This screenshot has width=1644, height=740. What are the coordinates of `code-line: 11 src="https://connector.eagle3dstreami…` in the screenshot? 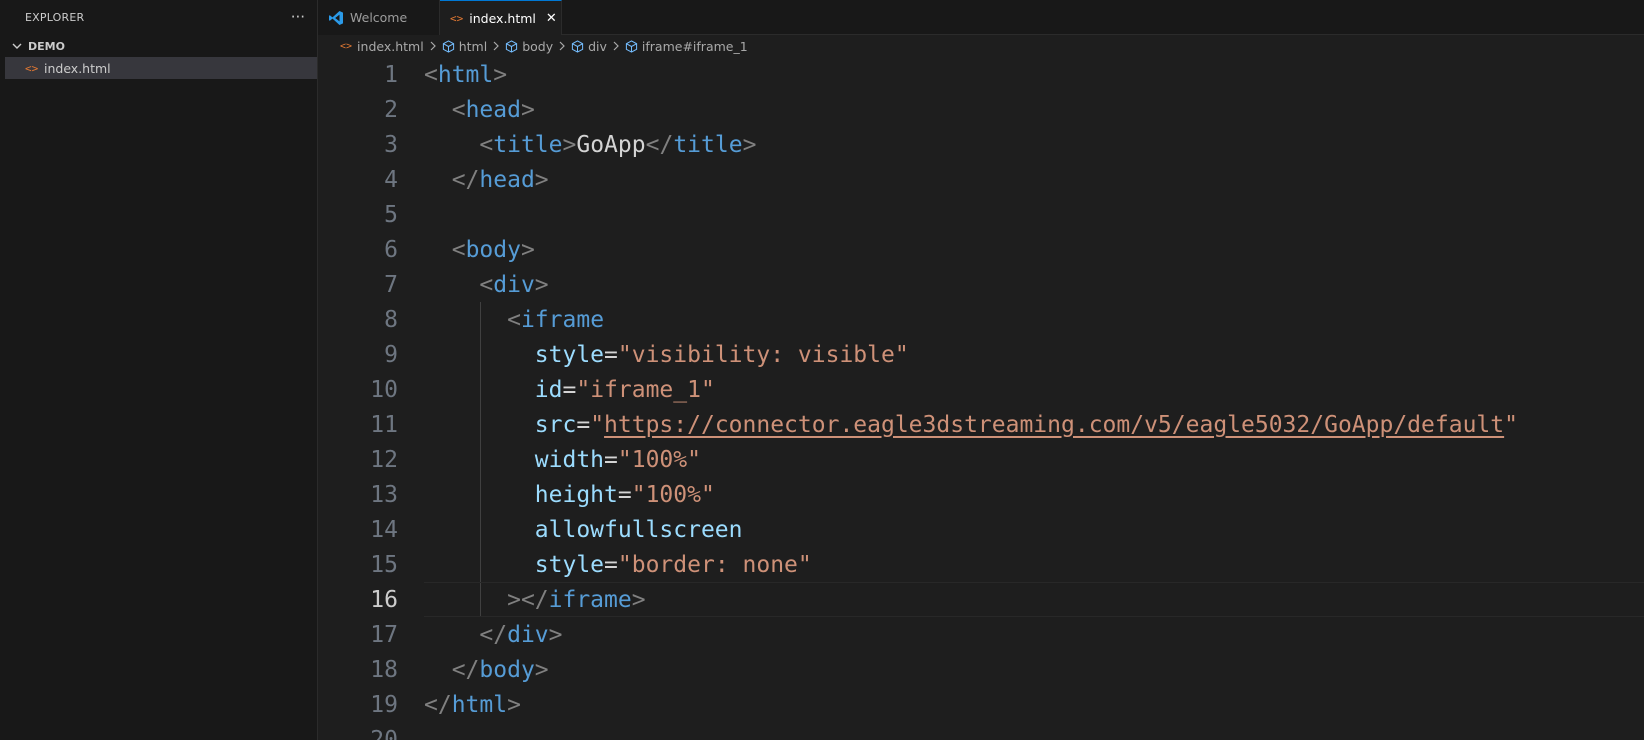 It's located at (981, 424).